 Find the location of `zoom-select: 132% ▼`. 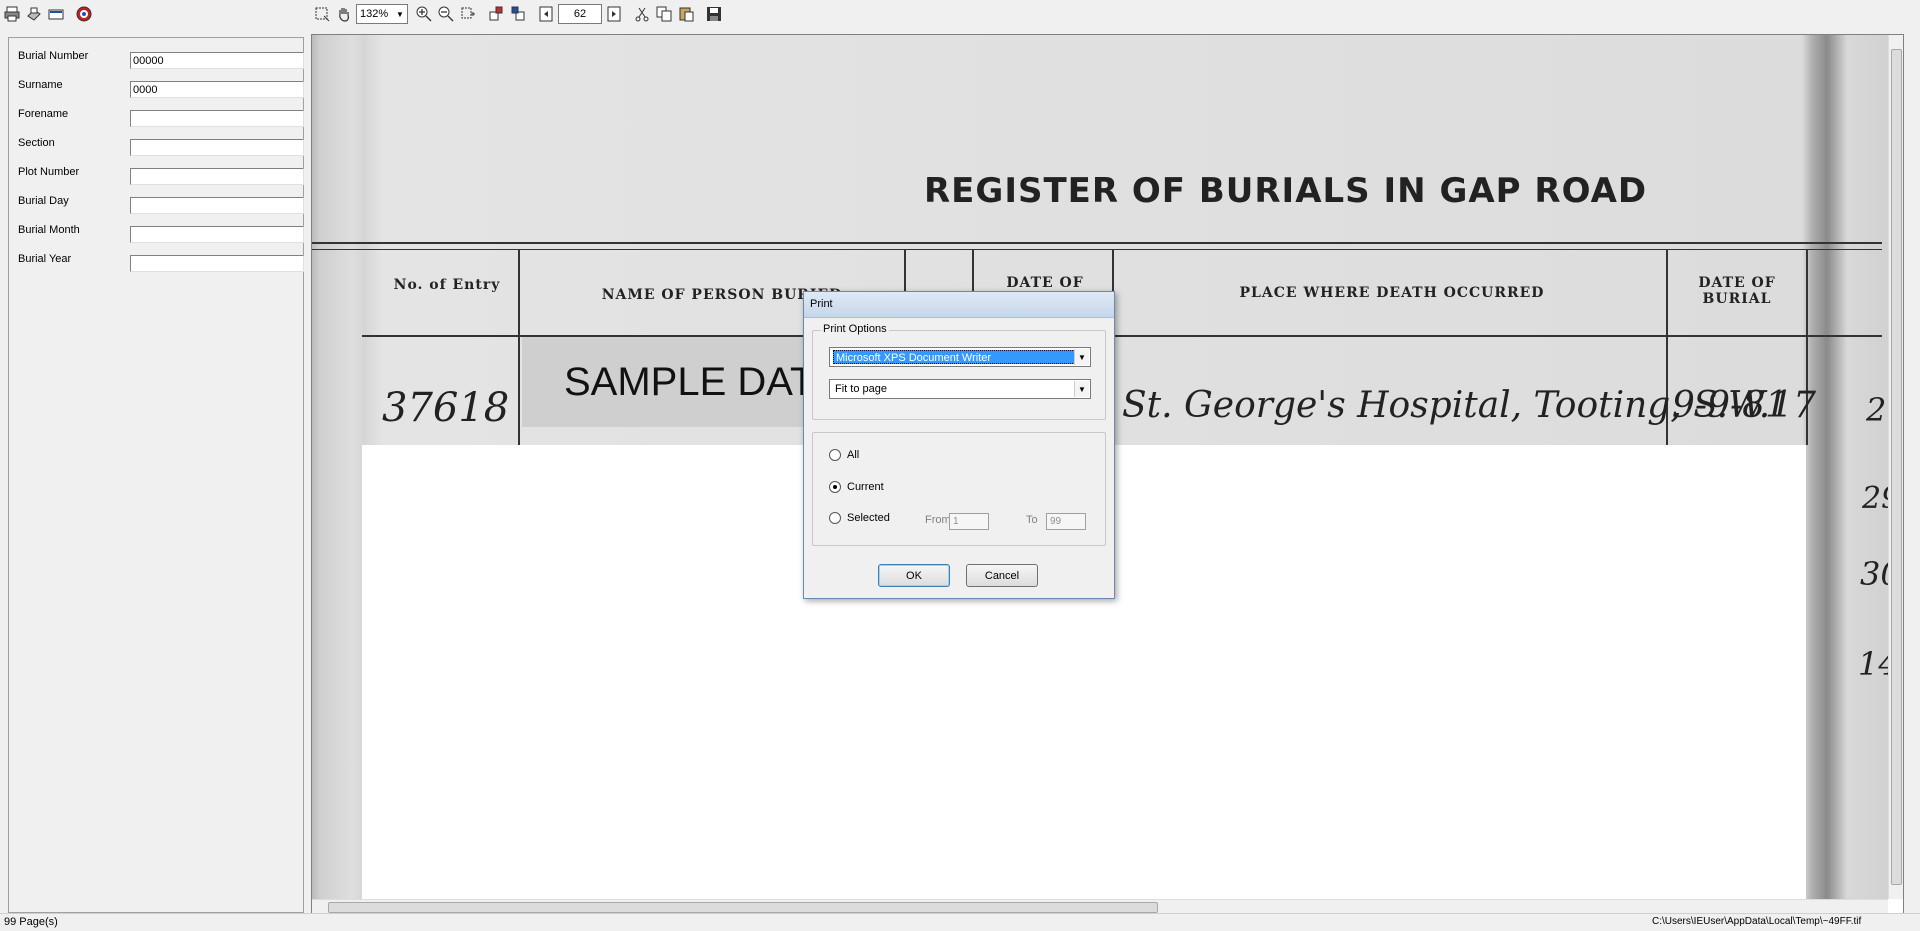

zoom-select: 132% ▼ is located at coordinates (382, 14).